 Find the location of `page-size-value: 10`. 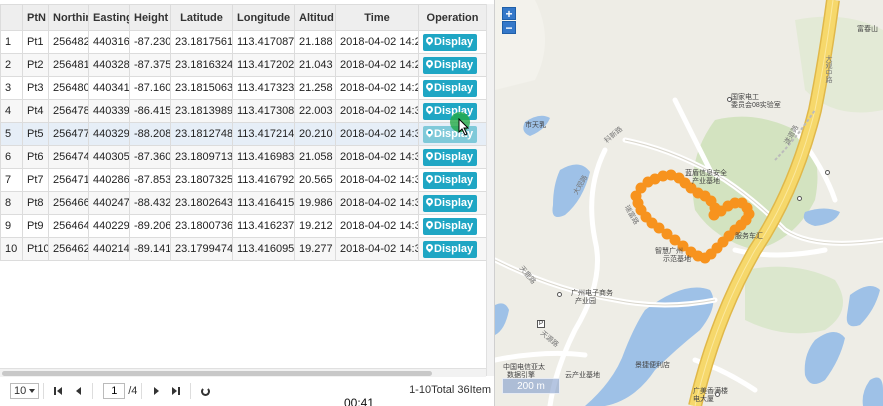

page-size-value: 10 is located at coordinates (20, 391).